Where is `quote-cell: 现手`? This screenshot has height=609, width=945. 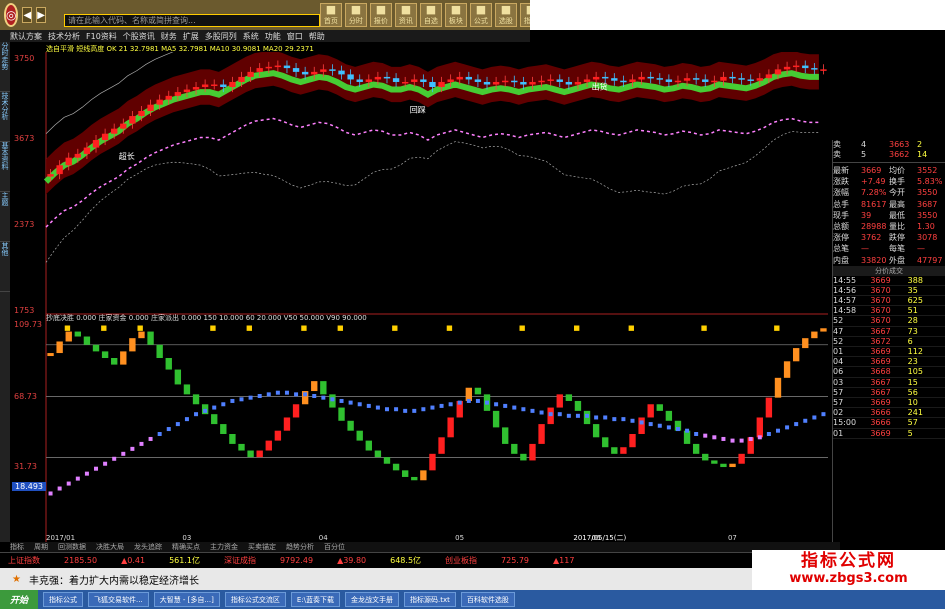
quote-cell: 现手 is located at coordinates (841, 215).